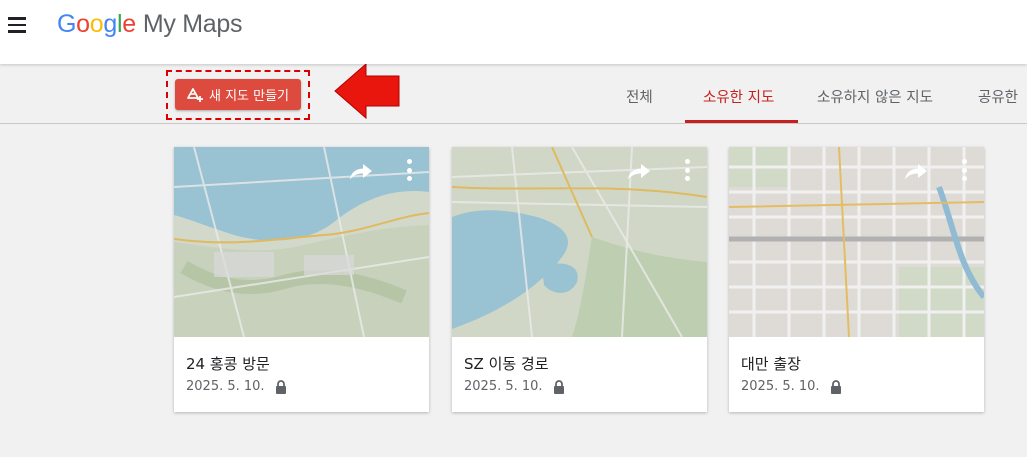 The height and width of the screenshot is (457, 1027). Describe the element at coordinates (998, 96) in the screenshot. I see `tab-shared: 공유한` at that location.